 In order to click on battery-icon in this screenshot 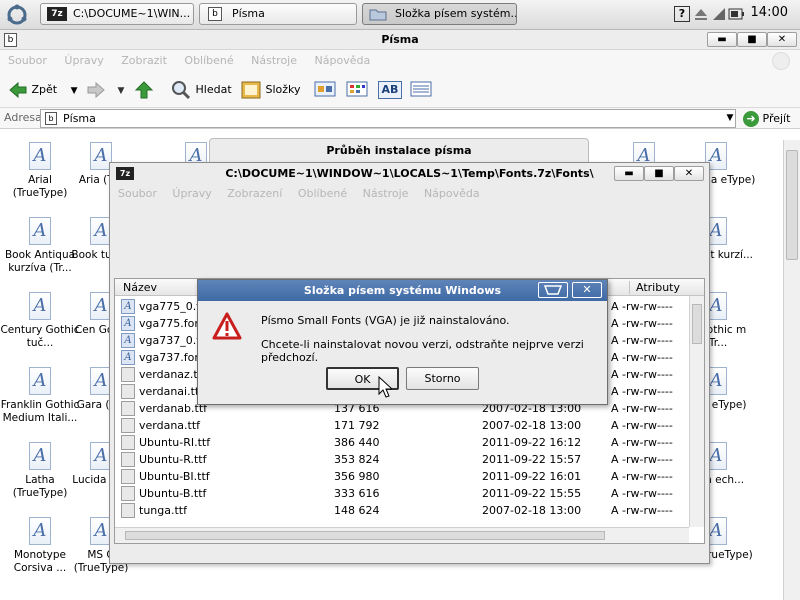, I will do `click(736, 14)`.